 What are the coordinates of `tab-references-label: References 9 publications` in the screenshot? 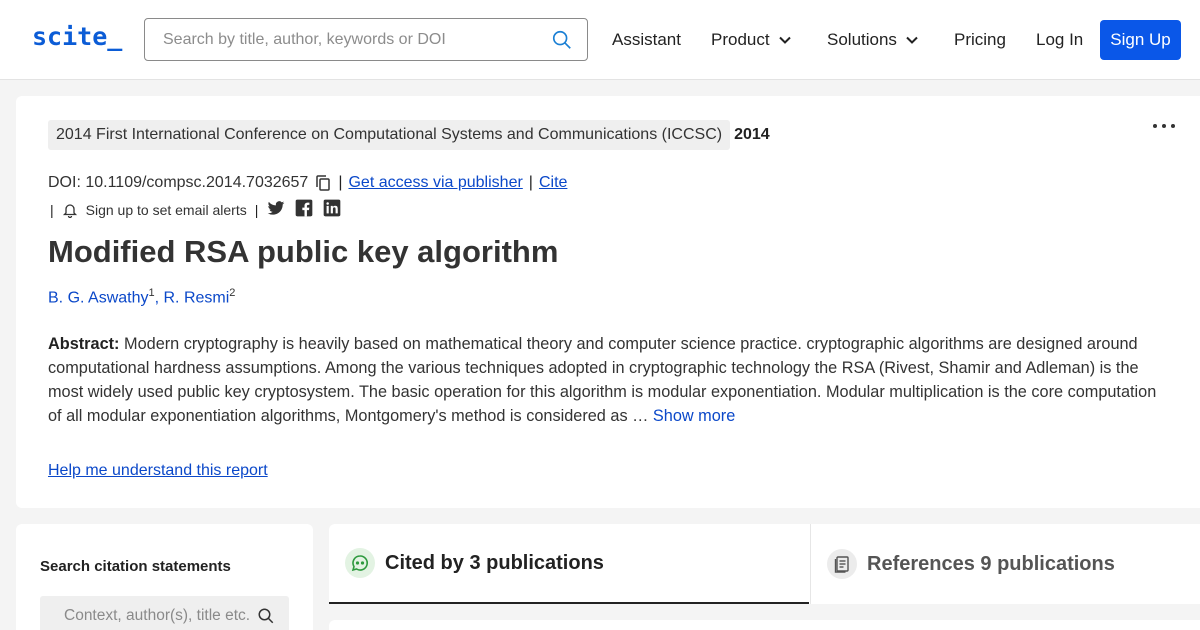 It's located at (991, 563).